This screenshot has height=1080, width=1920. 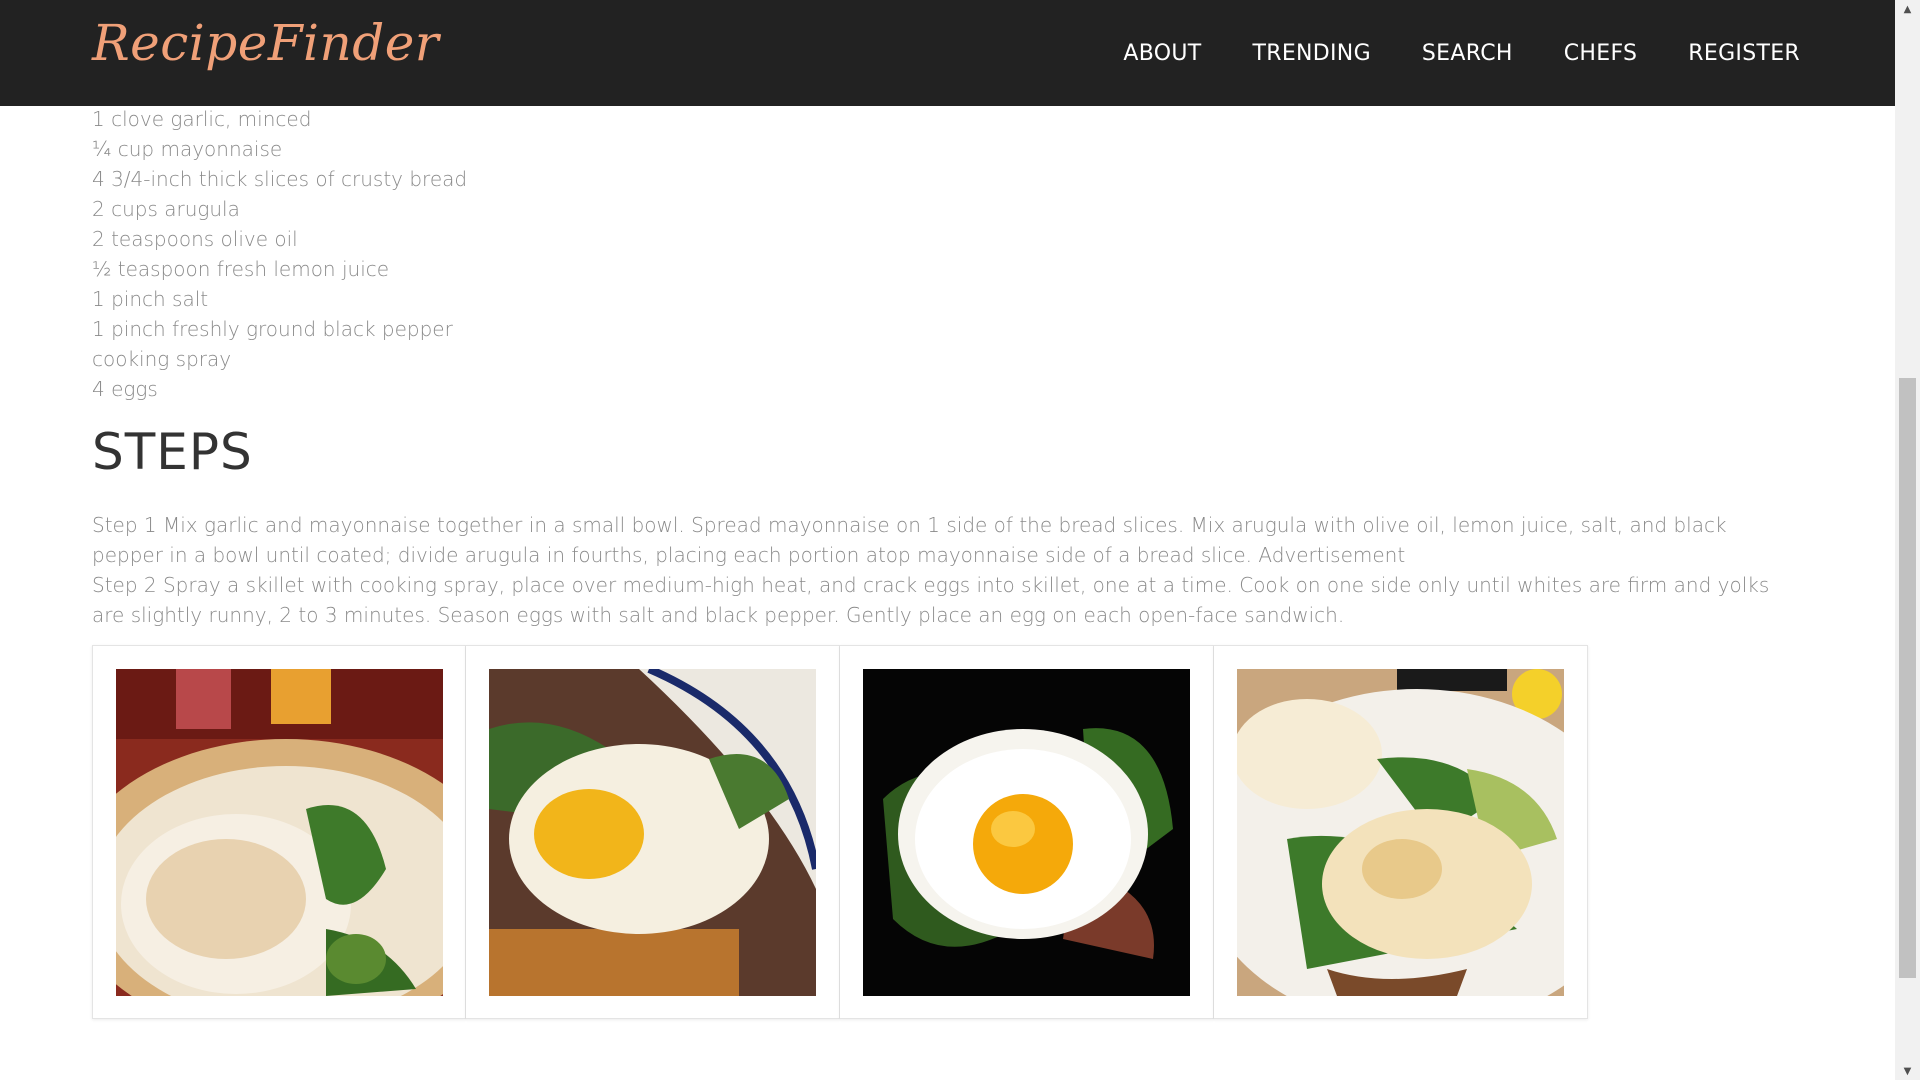 What do you see at coordinates (1907, 9) in the screenshot?
I see `up-arrow-icon: ▲` at bounding box center [1907, 9].